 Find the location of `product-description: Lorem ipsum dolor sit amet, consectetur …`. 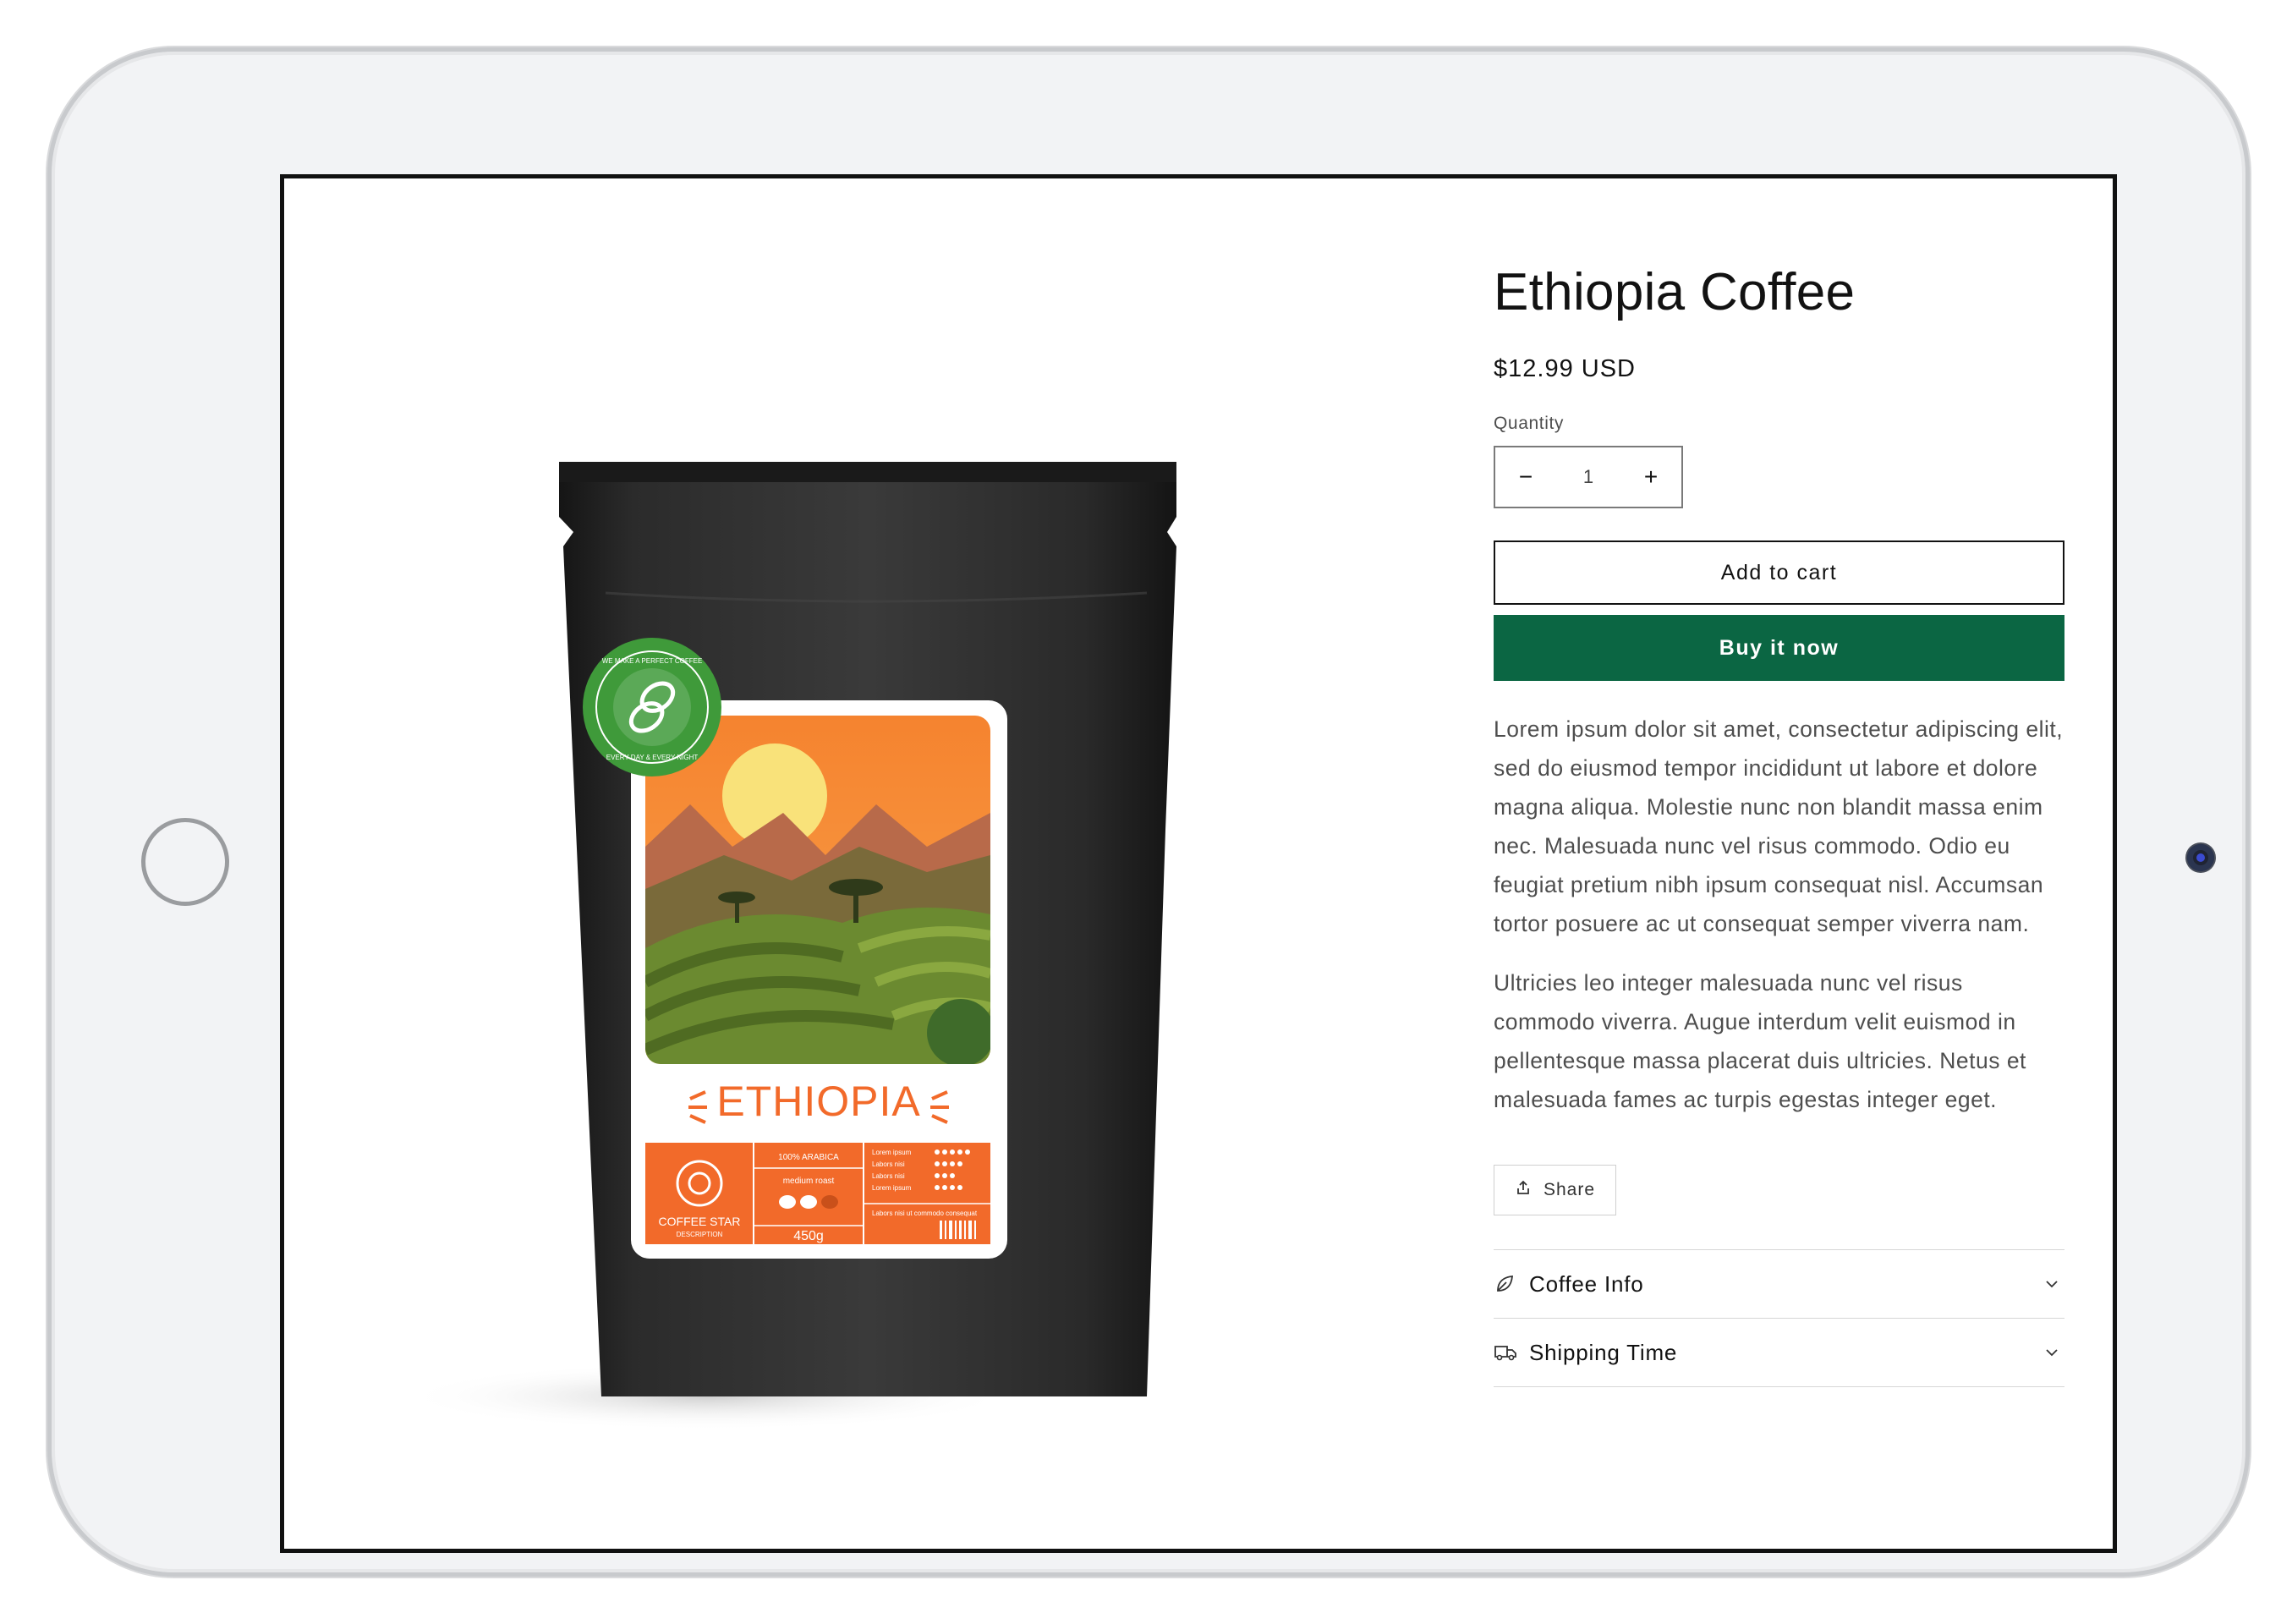

product-description: Lorem ipsum dolor sit amet, consectetur … is located at coordinates (1781, 915).